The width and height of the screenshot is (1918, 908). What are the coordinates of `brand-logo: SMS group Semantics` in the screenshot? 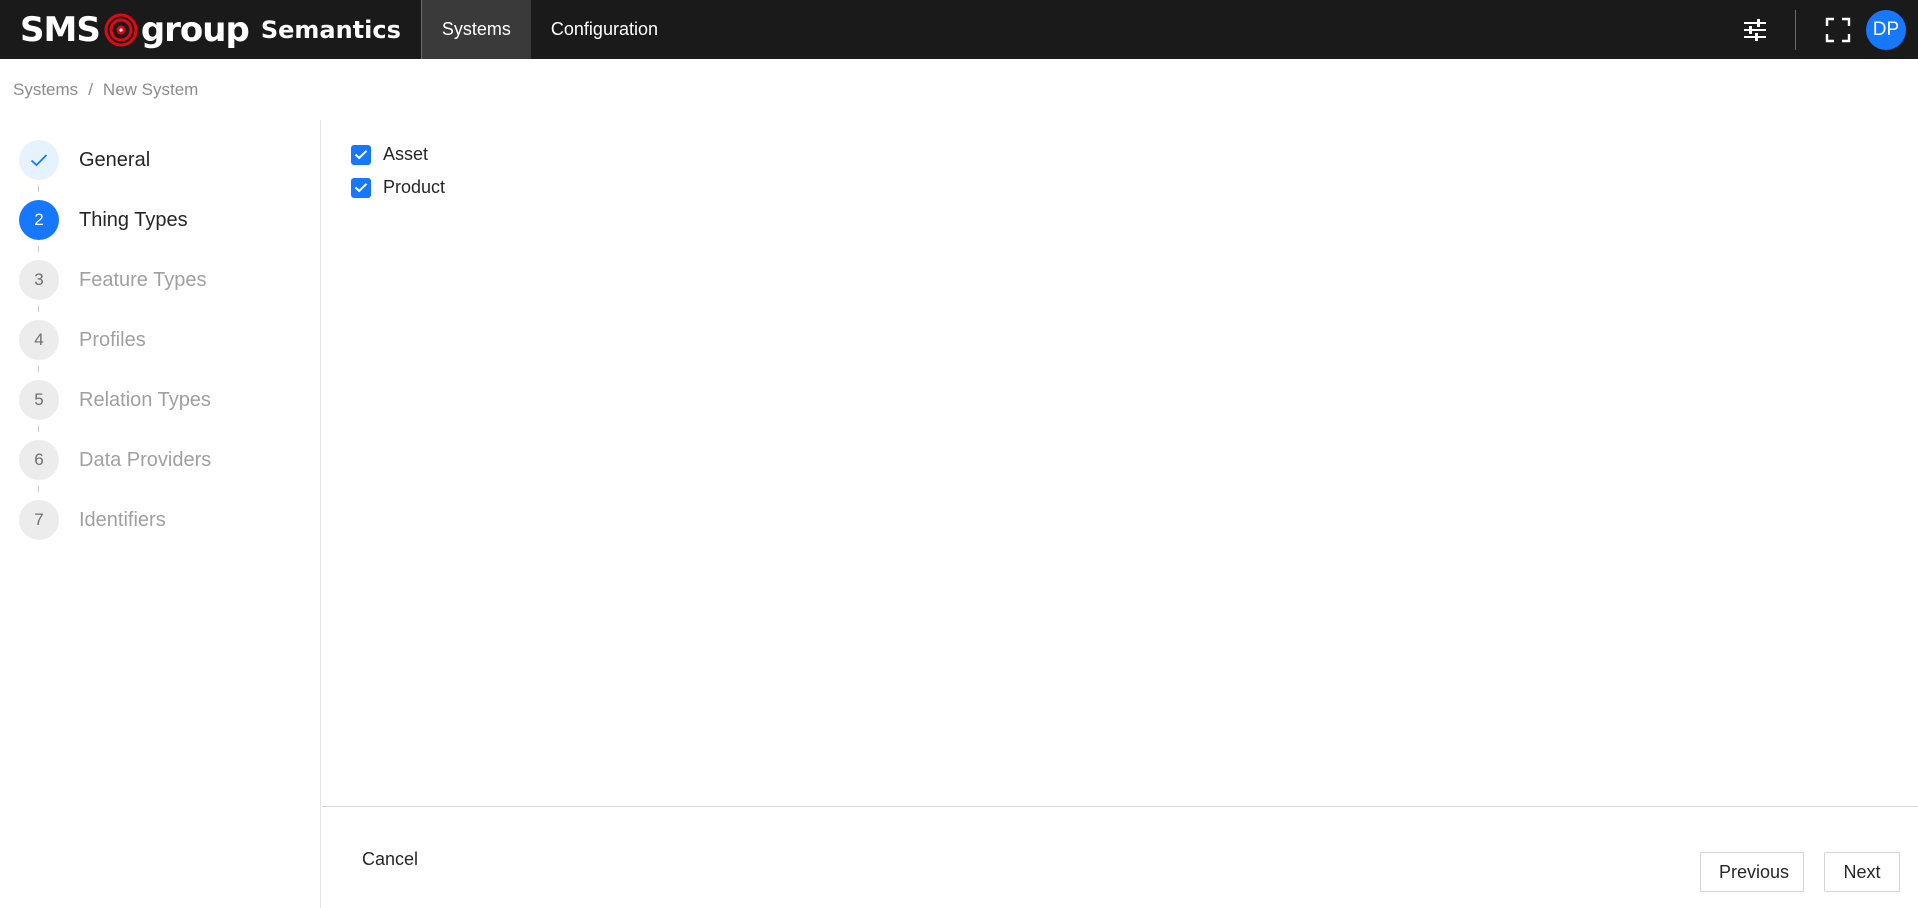 It's located at (211, 29).